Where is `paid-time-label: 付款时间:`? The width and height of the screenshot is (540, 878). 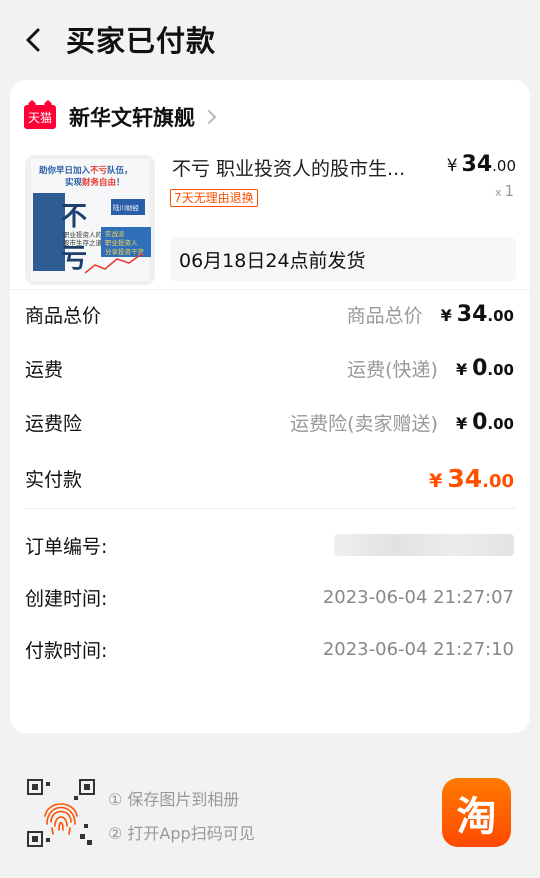
paid-time-label: 付款时间: is located at coordinates (66, 650).